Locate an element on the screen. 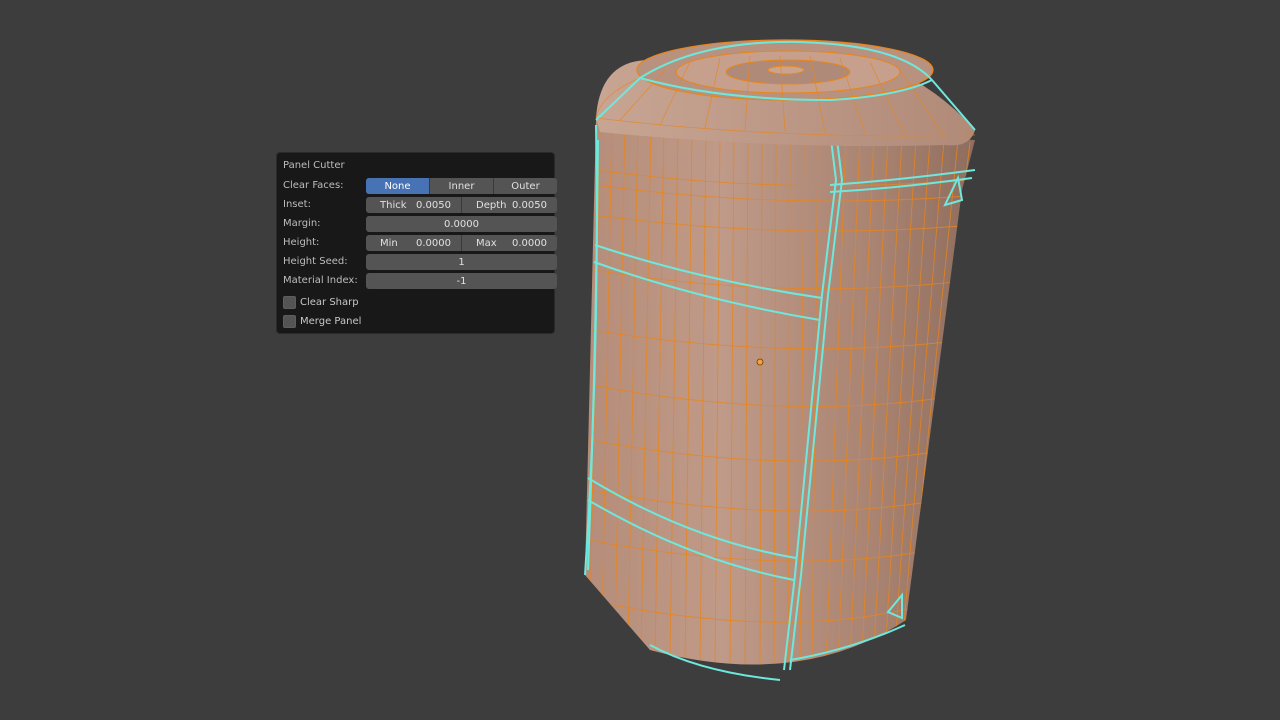 The image size is (1280, 720). height-min-field: Min 0.0000 is located at coordinates (414, 243).